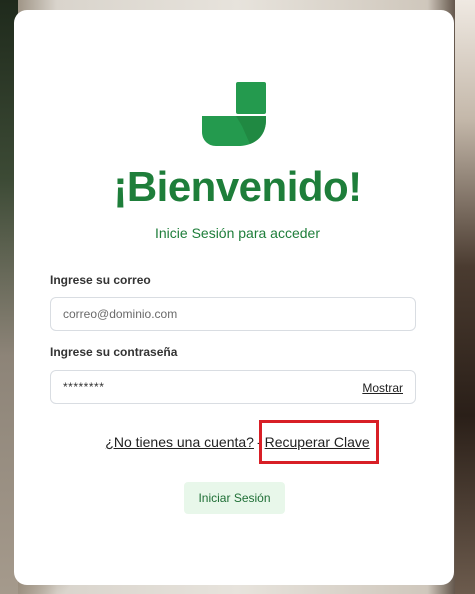  Describe the element at coordinates (114, 352) in the screenshot. I see `password-label: Ingrese su contraseña` at that location.